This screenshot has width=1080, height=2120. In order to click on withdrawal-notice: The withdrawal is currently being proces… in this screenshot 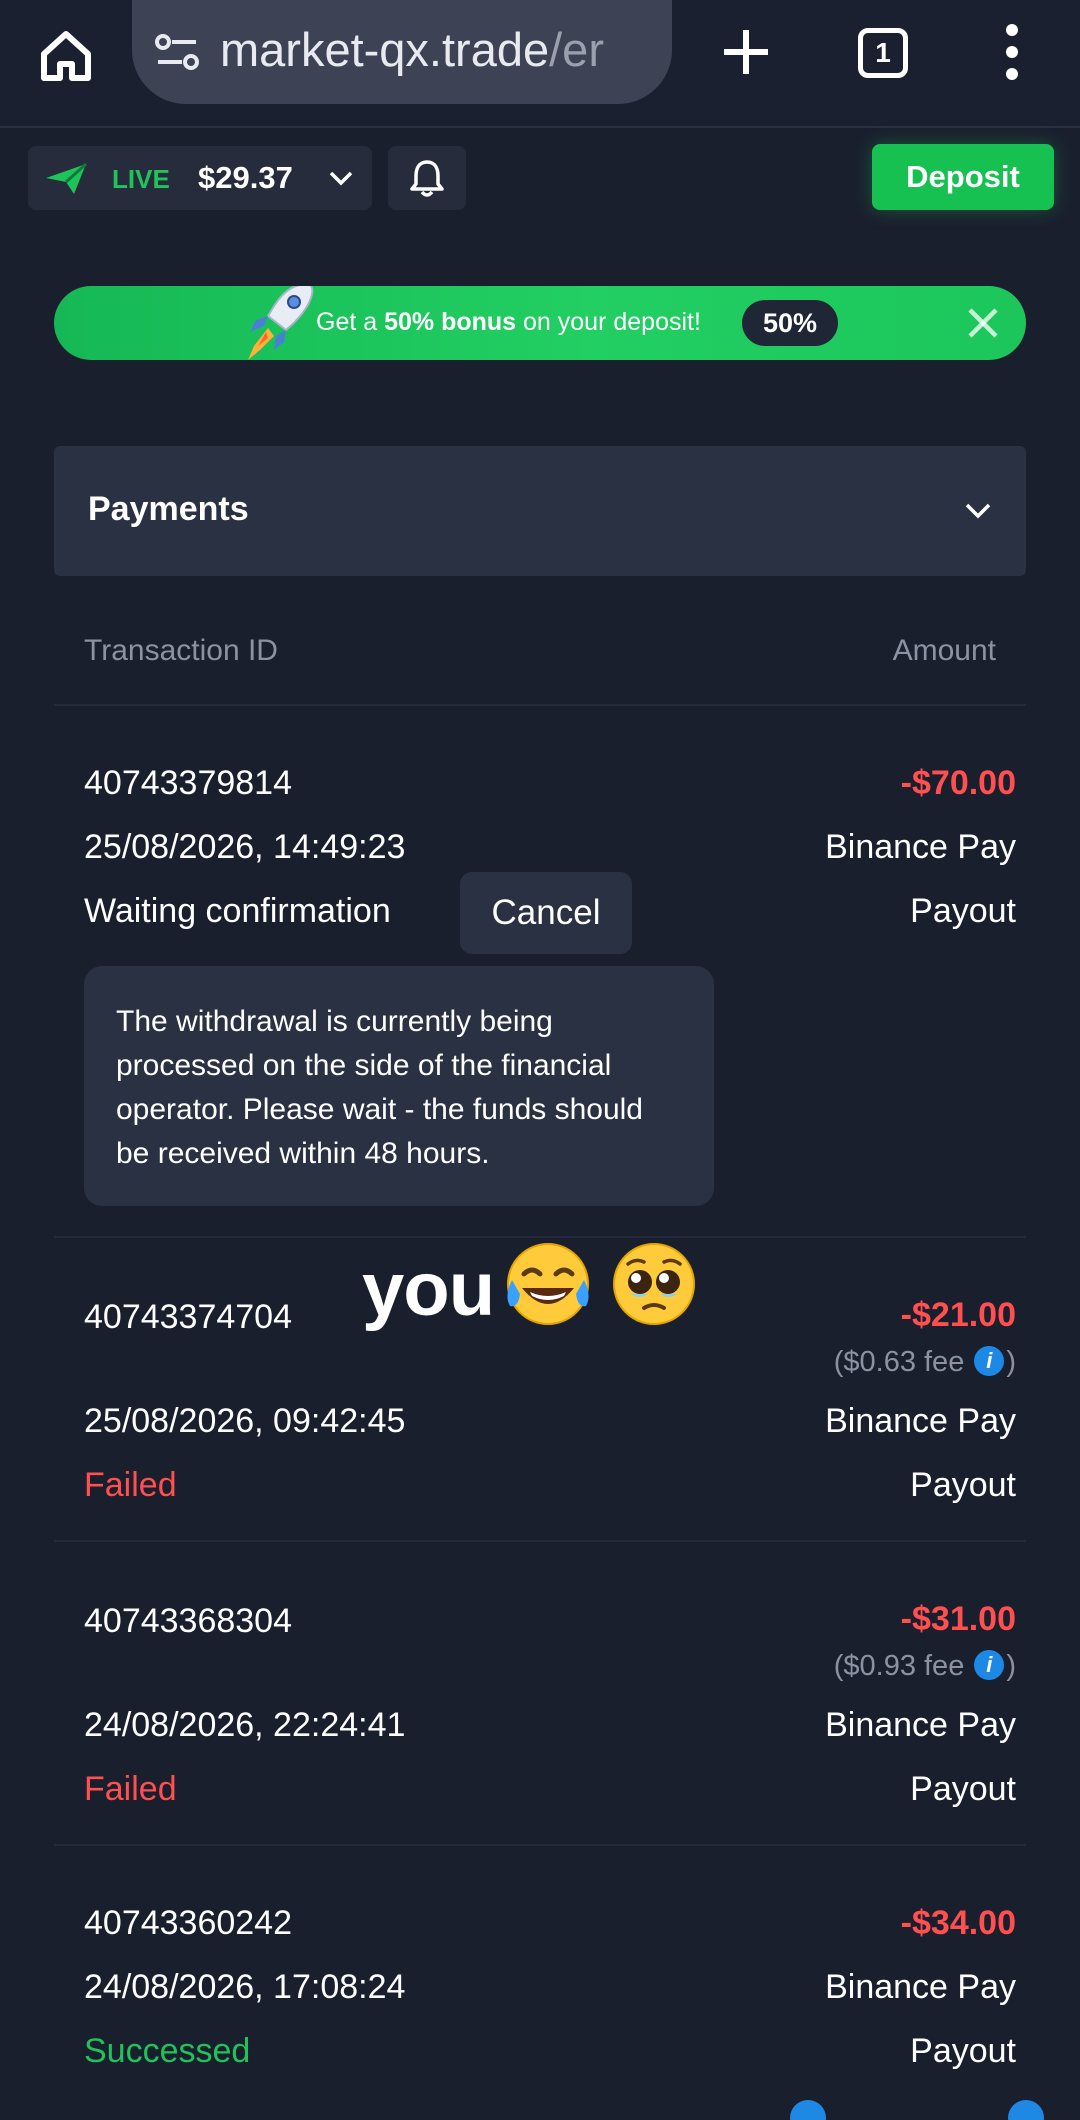, I will do `click(399, 1086)`.